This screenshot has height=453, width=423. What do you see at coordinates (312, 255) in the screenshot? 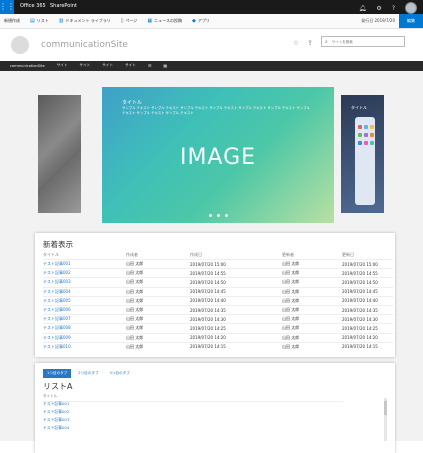
I see `col-editor: 更新者` at bounding box center [312, 255].